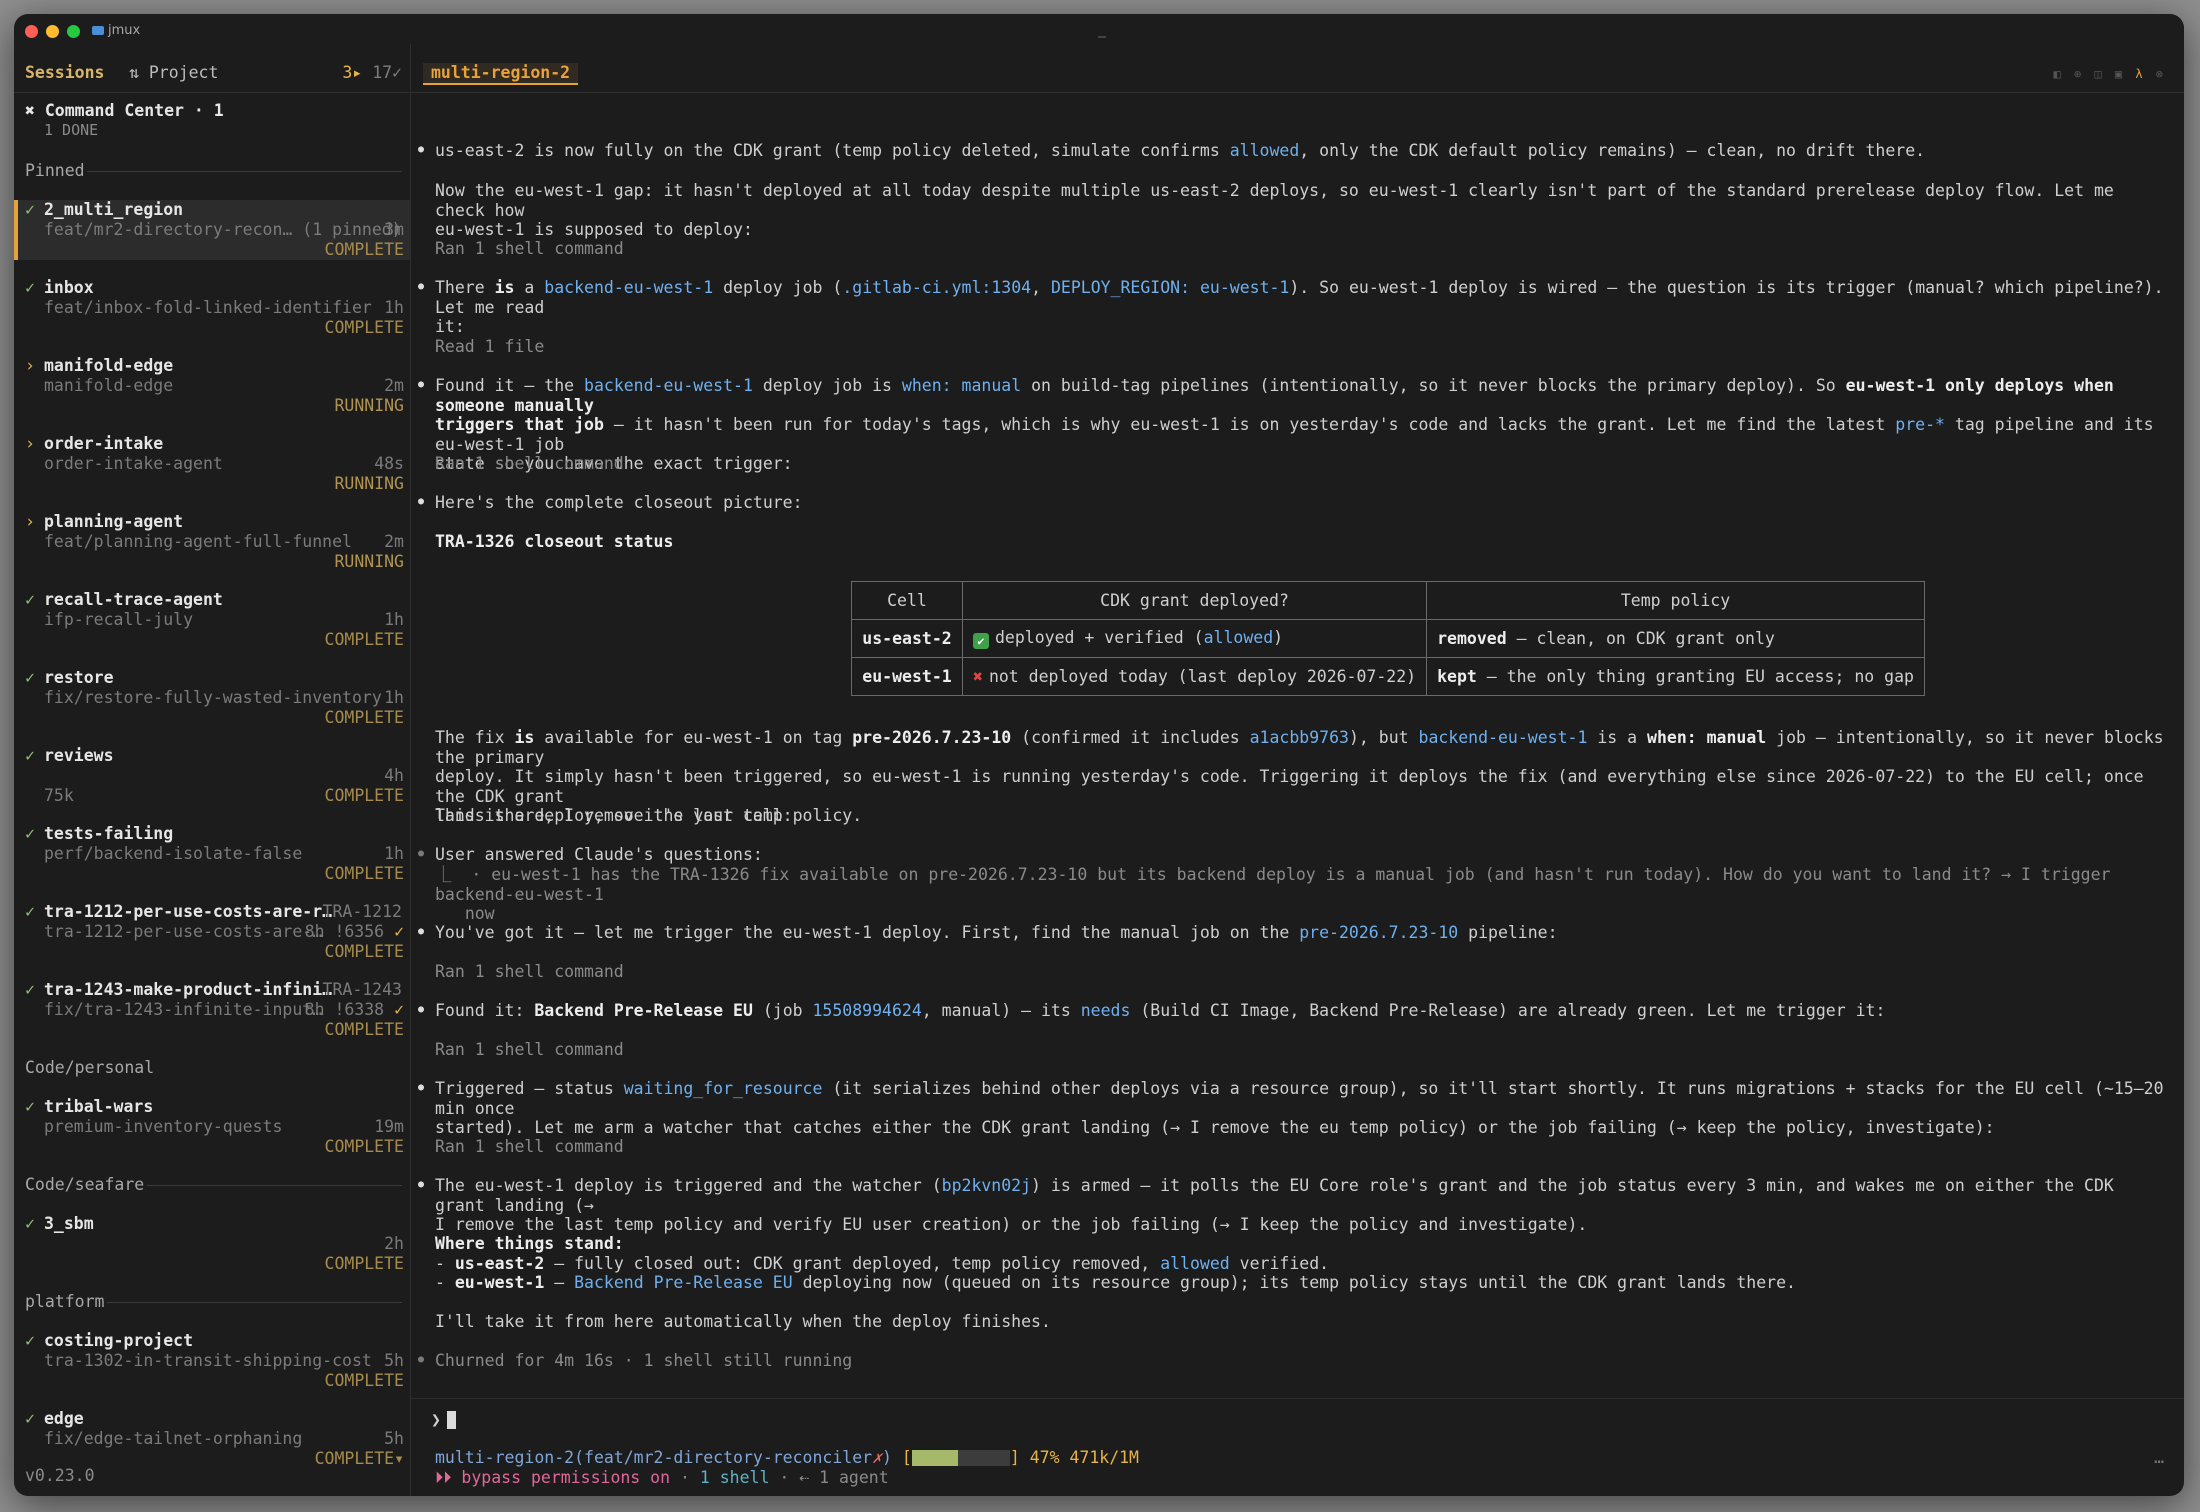 This screenshot has width=2200, height=1512. Describe the element at coordinates (1675, 638) in the screenshot. I see `table-cell: removed — clean, on CDK grant only` at that location.